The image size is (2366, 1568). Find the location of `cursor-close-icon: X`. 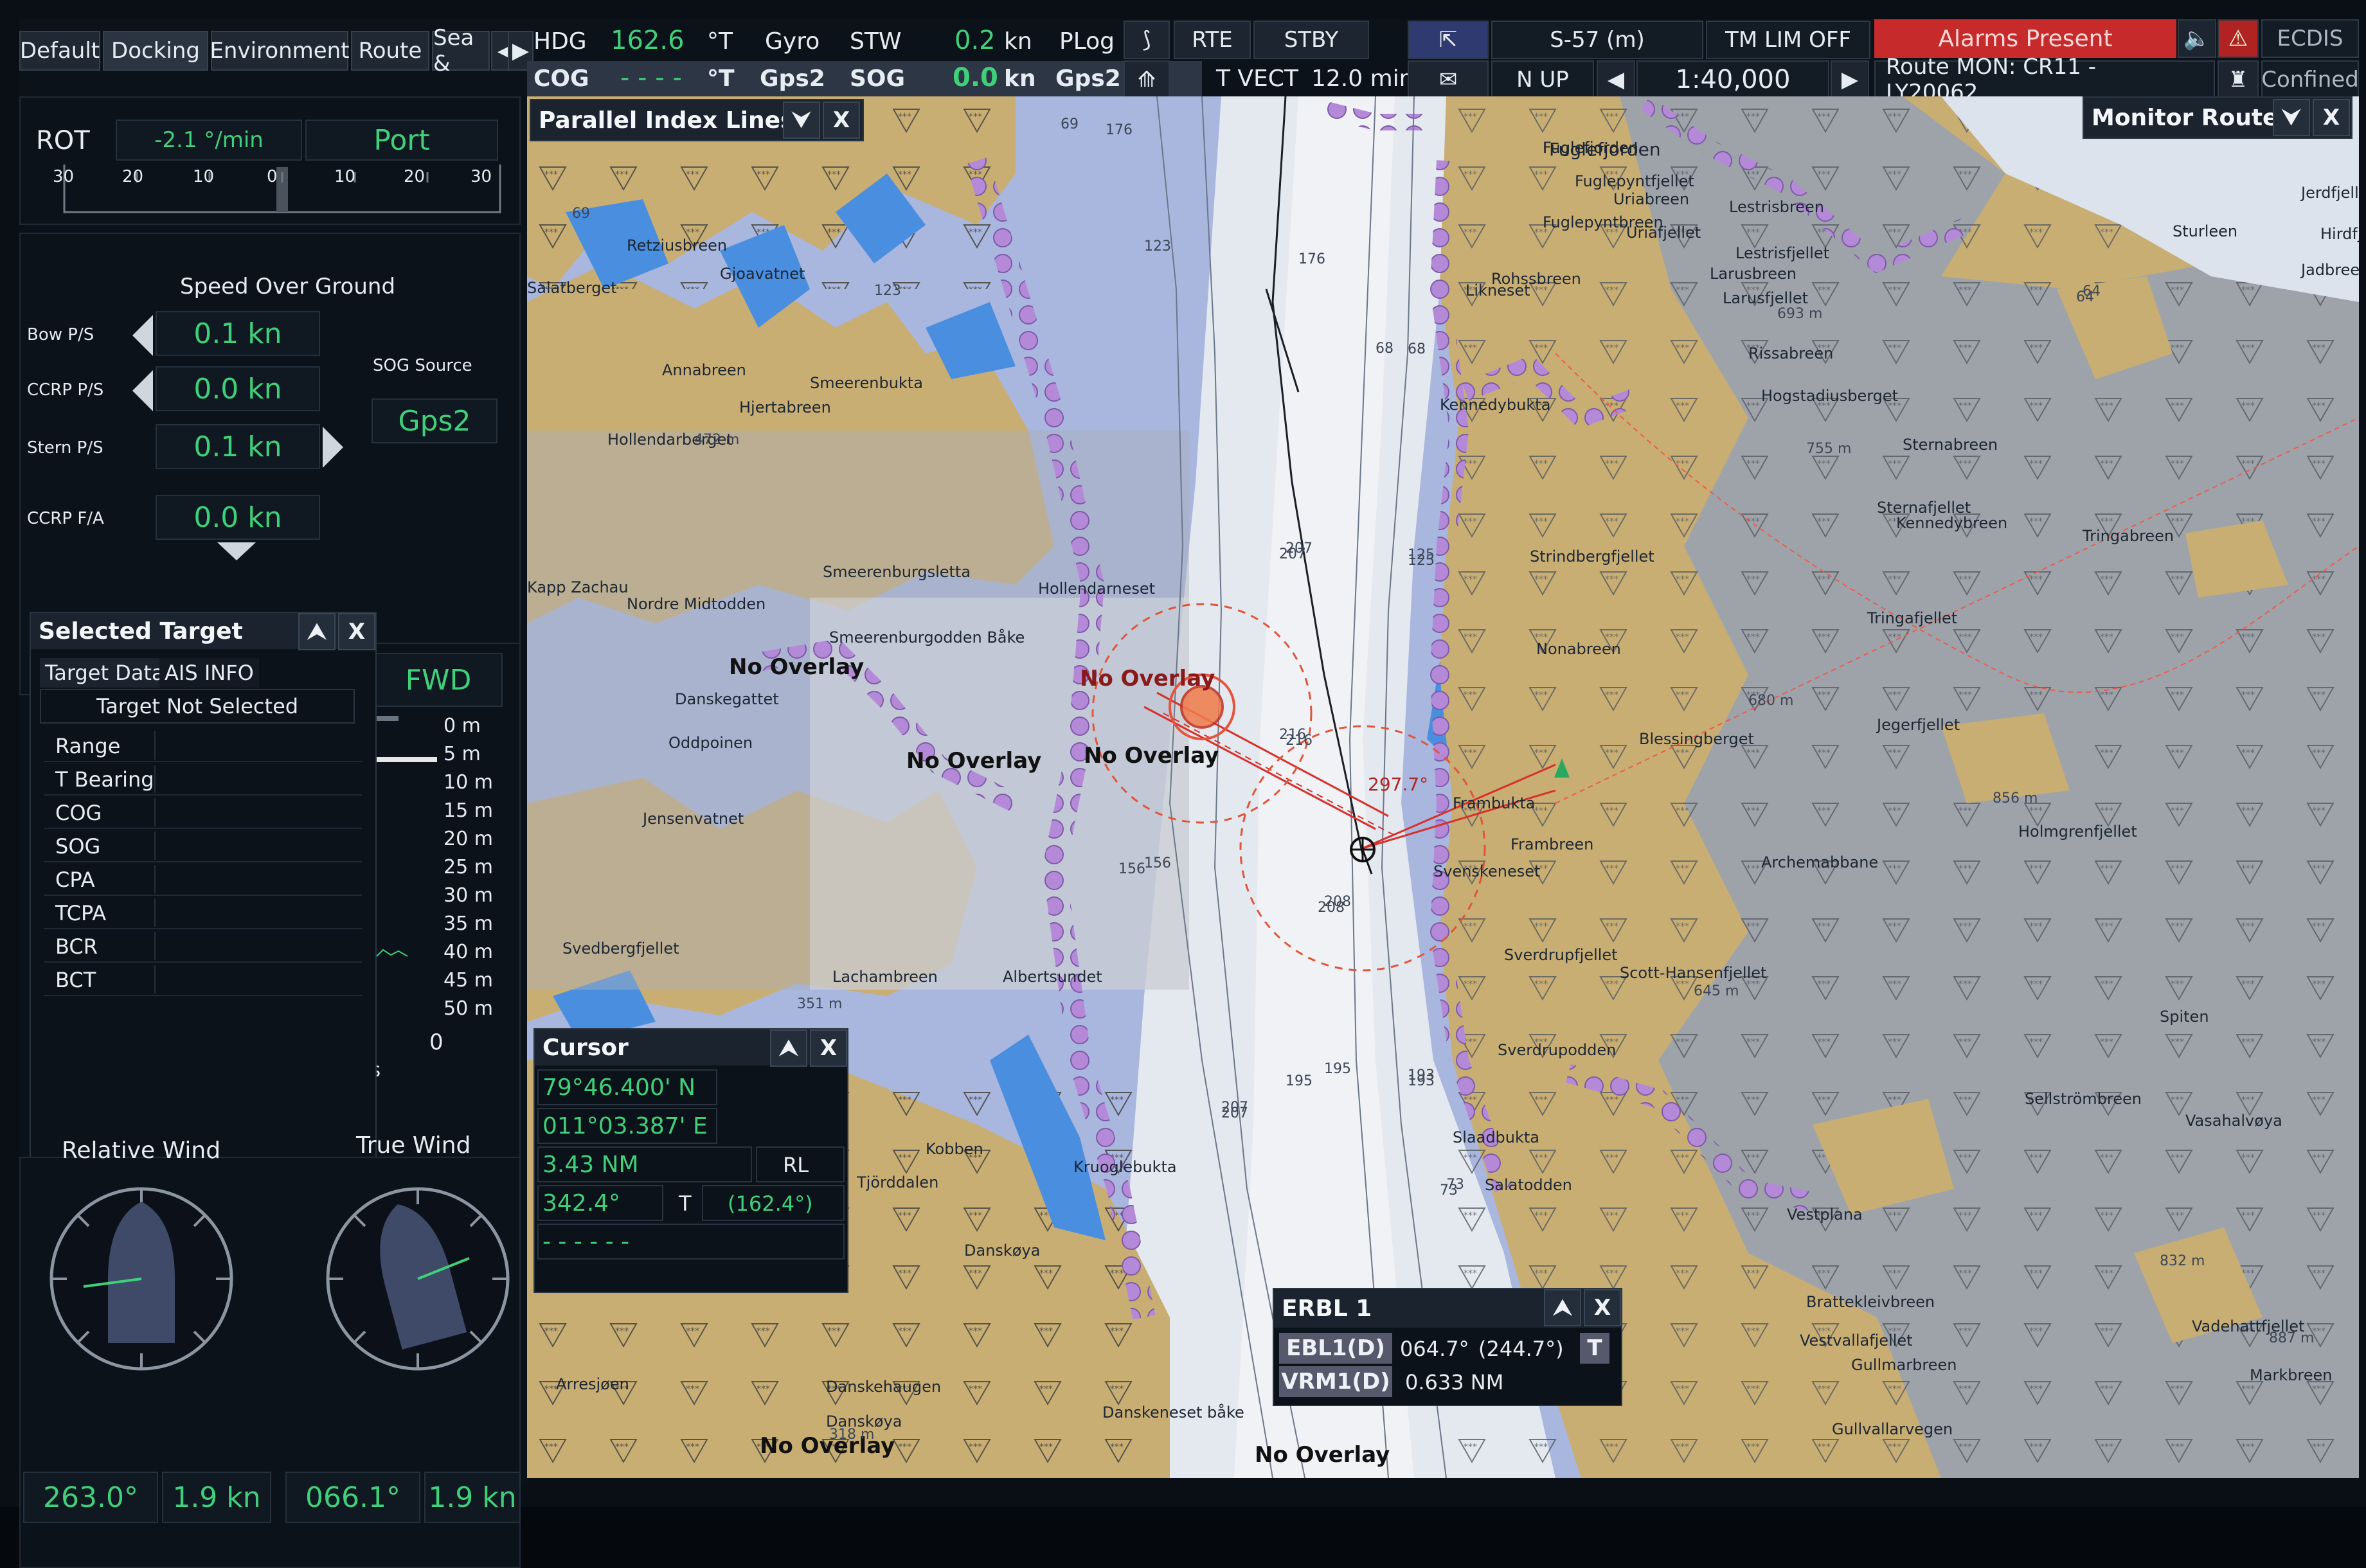

cursor-close-icon: X is located at coordinates (828, 1048).